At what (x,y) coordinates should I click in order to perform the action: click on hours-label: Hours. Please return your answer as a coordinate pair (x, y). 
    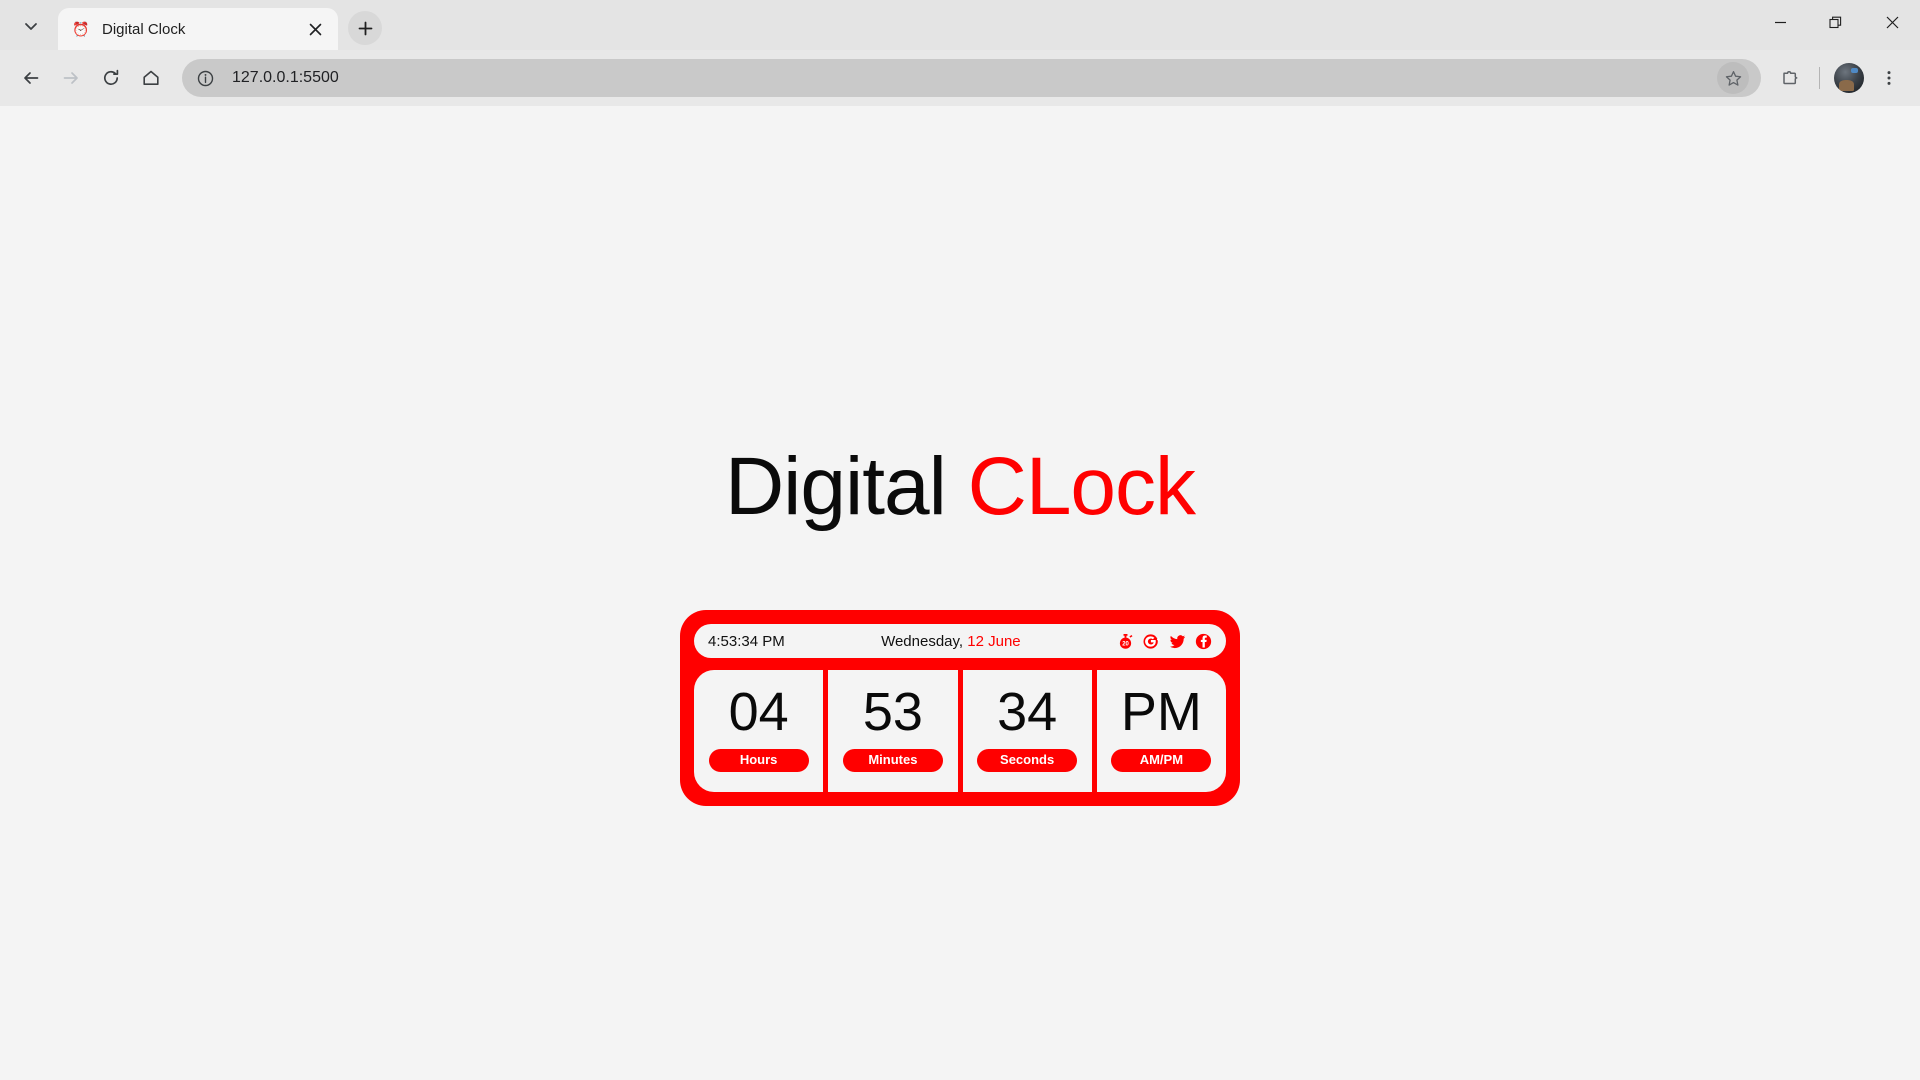
    Looking at the image, I should click on (758, 760).